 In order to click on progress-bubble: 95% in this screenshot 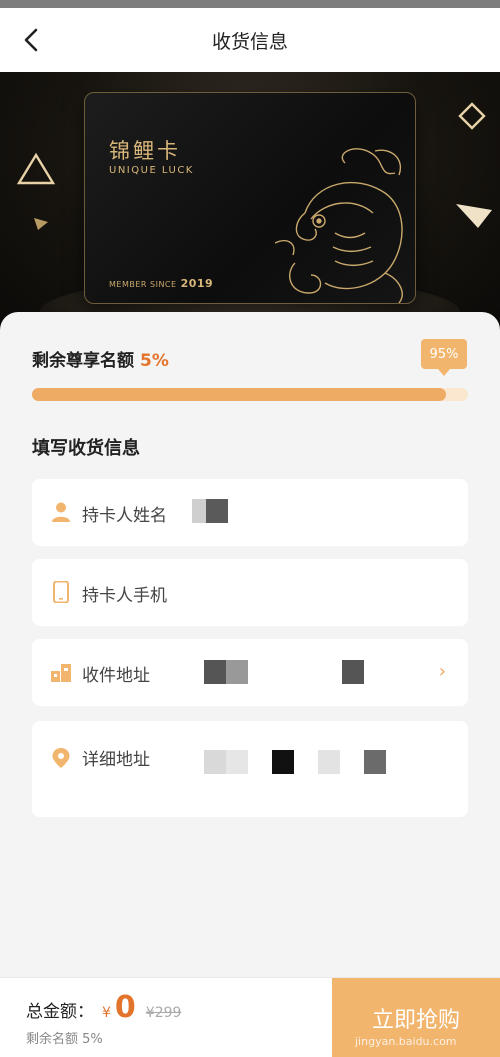, I will do `click(444, 357)`.